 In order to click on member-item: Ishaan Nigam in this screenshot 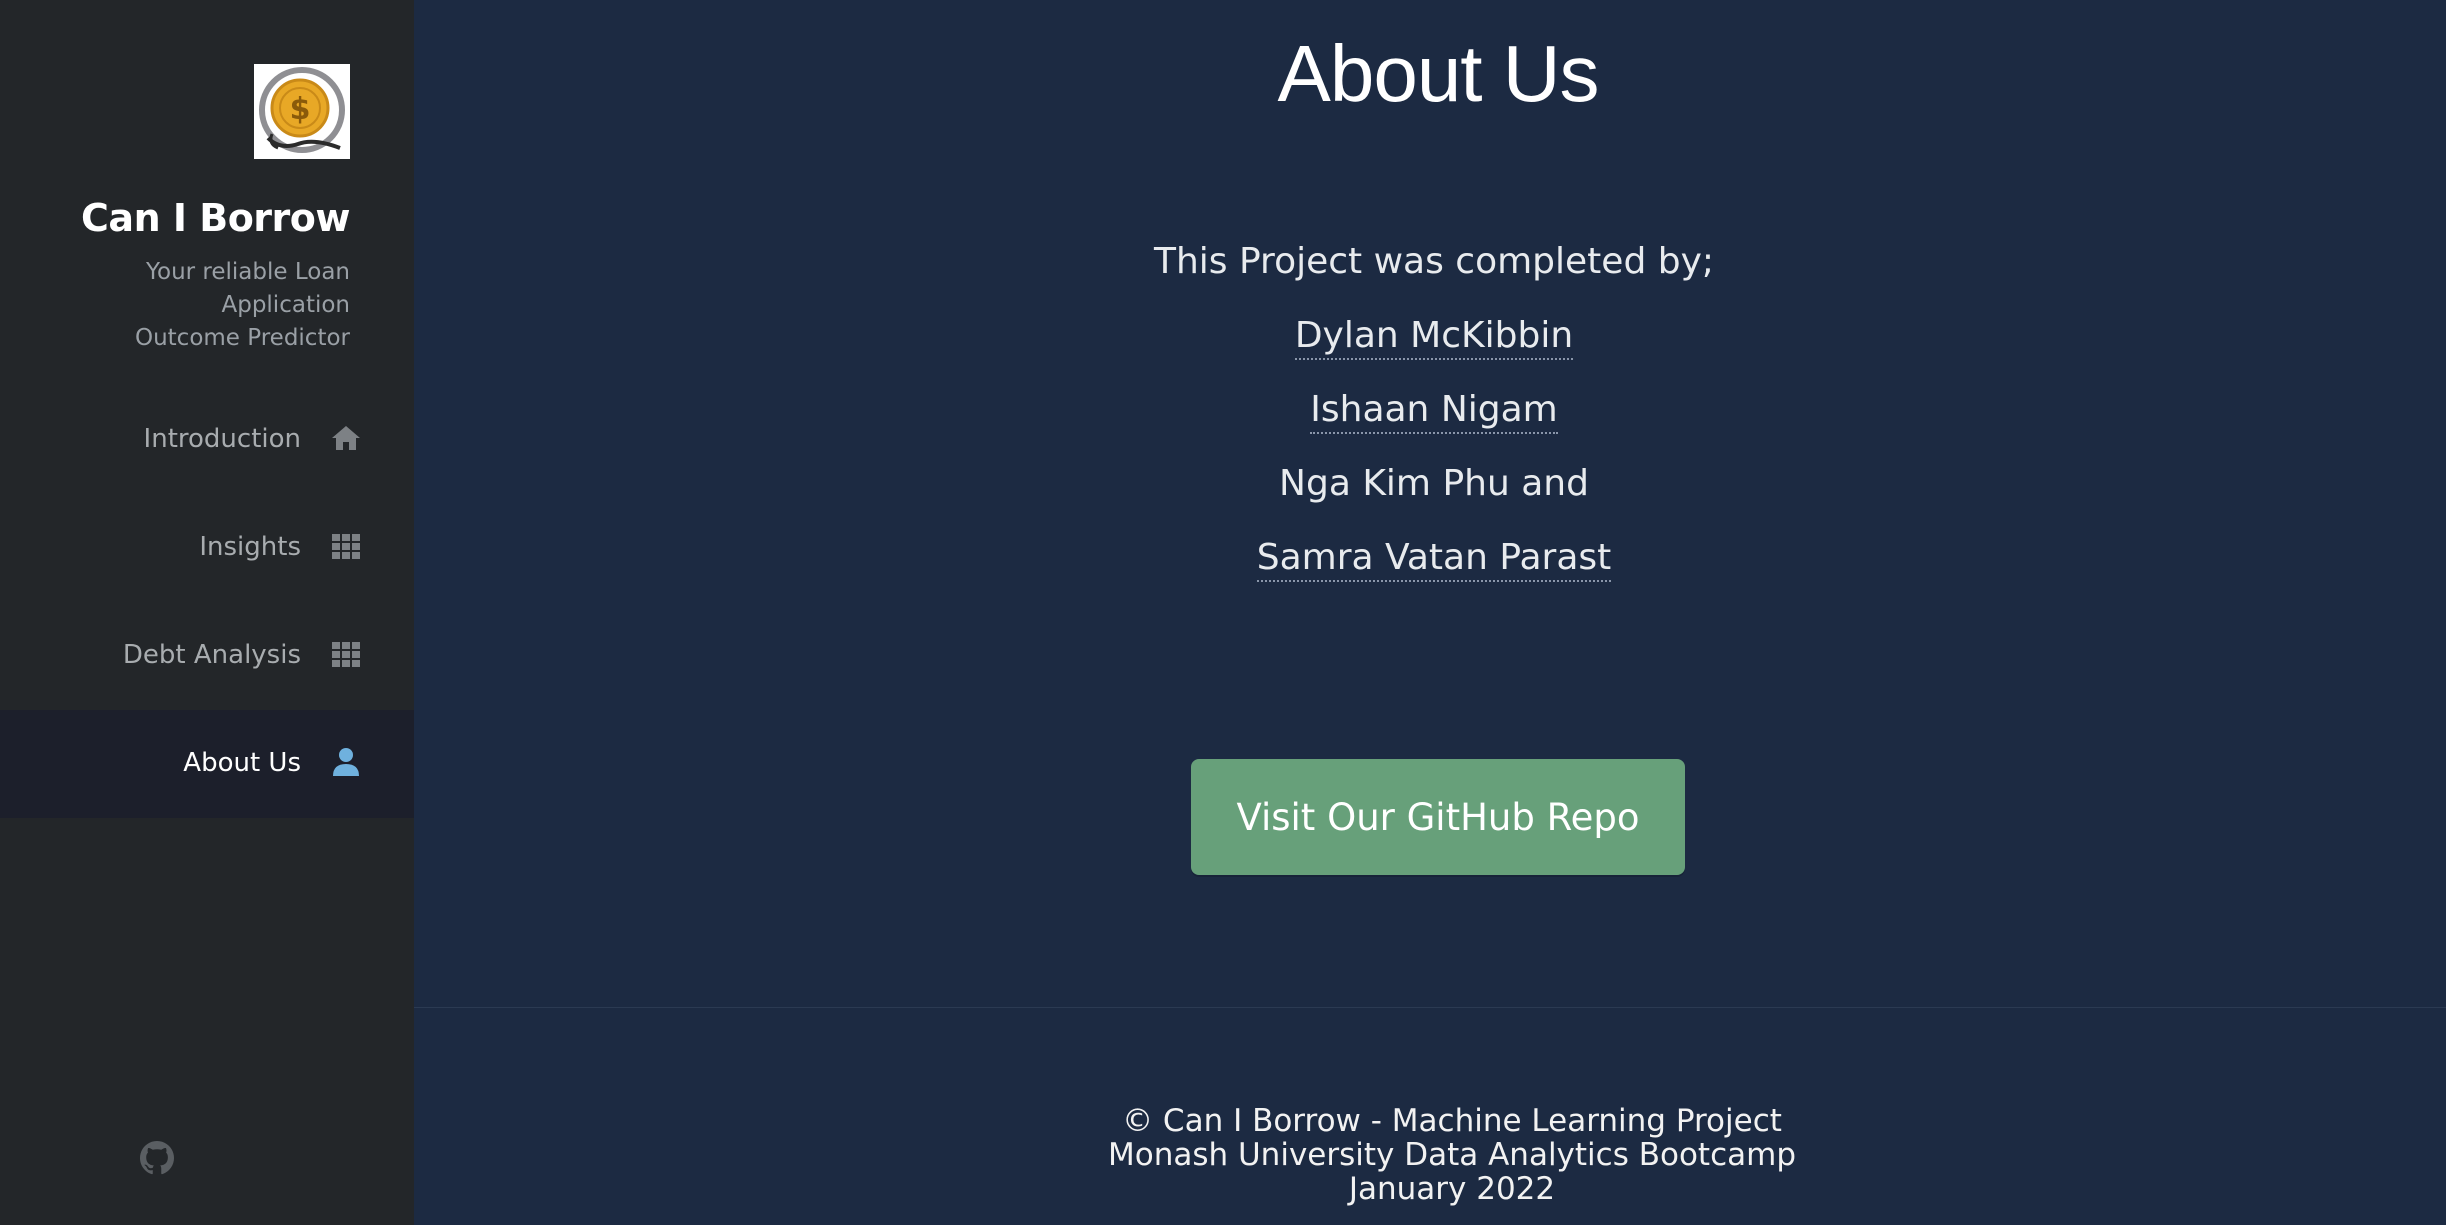, I will do `click(1434, 415)`.